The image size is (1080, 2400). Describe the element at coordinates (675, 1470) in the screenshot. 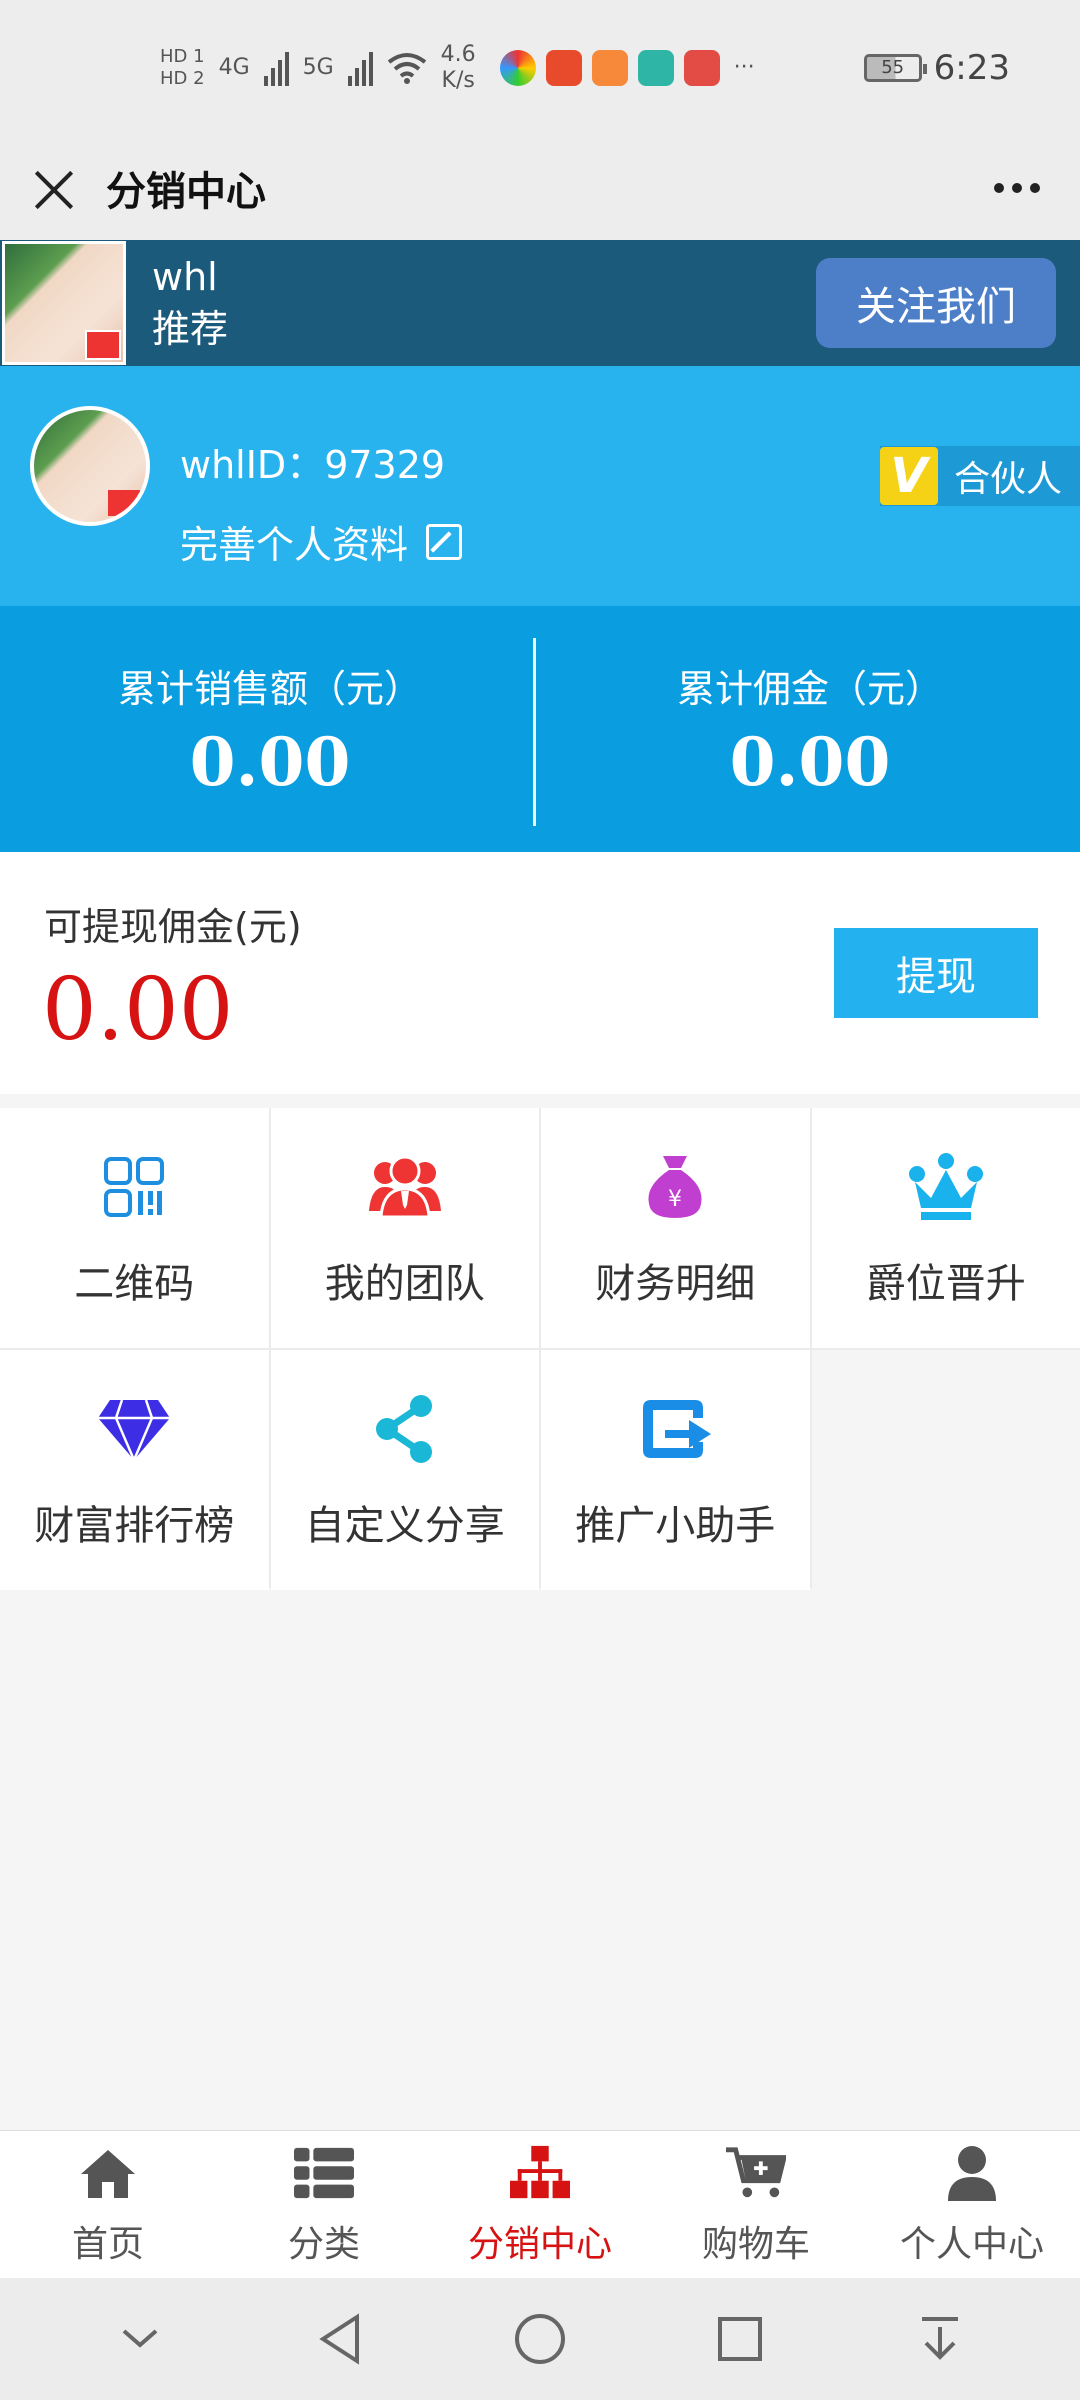

I see `grid-item-assistant: 推广小助手` at that location.